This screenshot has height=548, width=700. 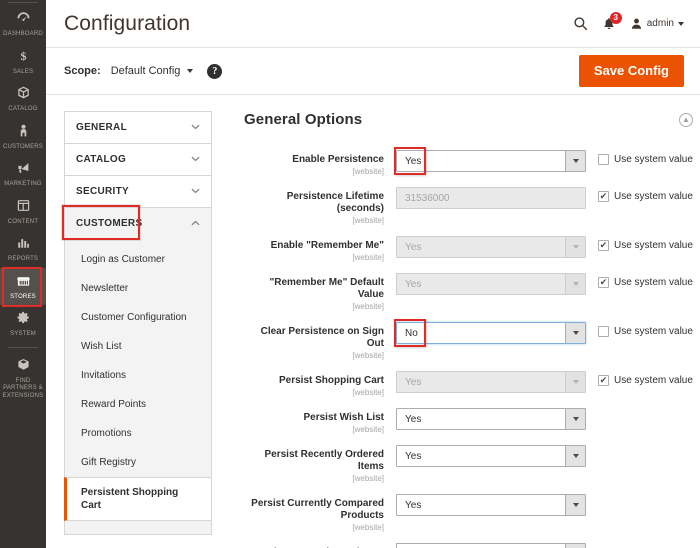 What do you see at coordinates (660, 23) in the screenshot?
I see `user-name: admin` at bounding box center [660, 23].